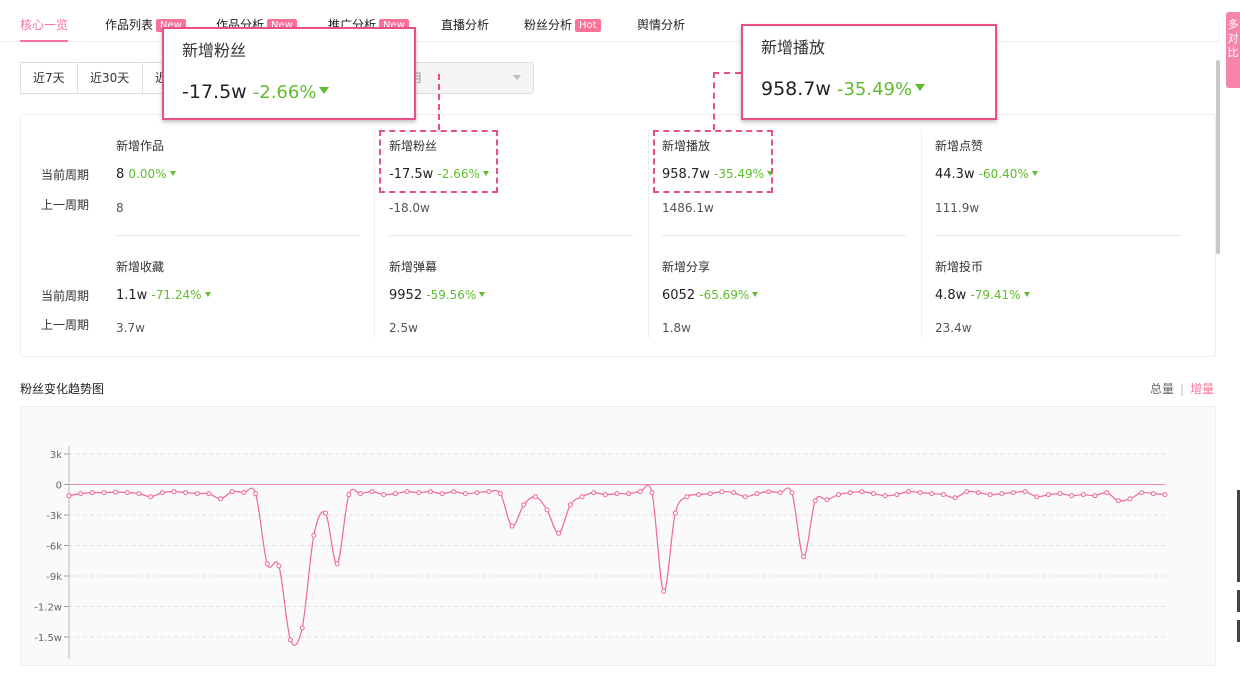  Describe the element at coordinates (1218, 157) in the screenshot. I see `scrollbar` at that location.